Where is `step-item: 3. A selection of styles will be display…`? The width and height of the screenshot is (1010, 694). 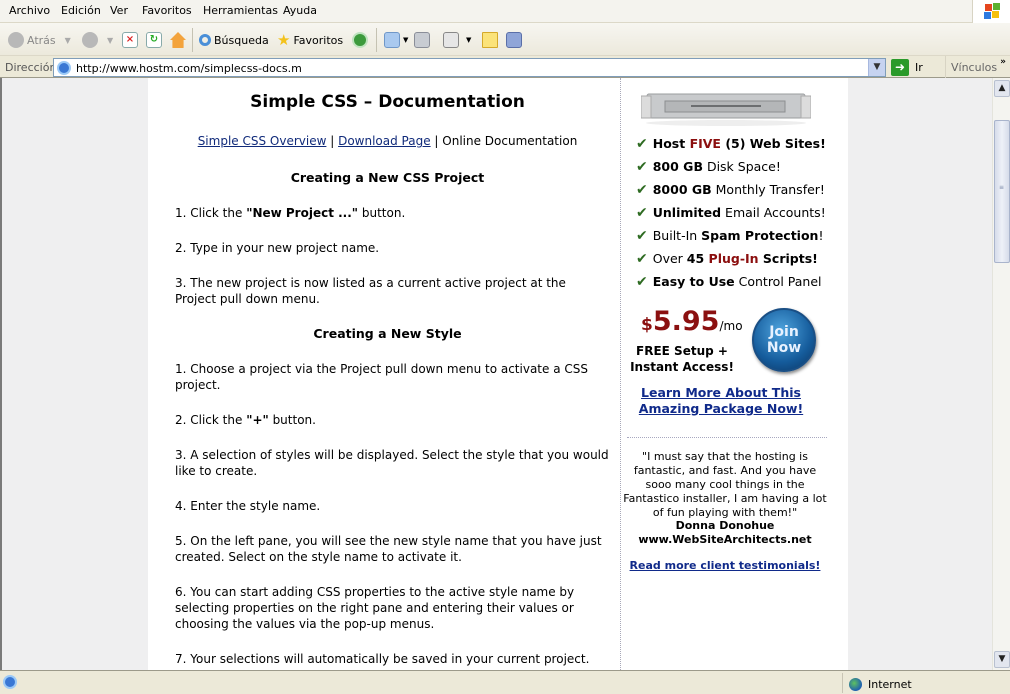 step-item: 3. A selection of styles will be display… is located at coordinates (392, 463).